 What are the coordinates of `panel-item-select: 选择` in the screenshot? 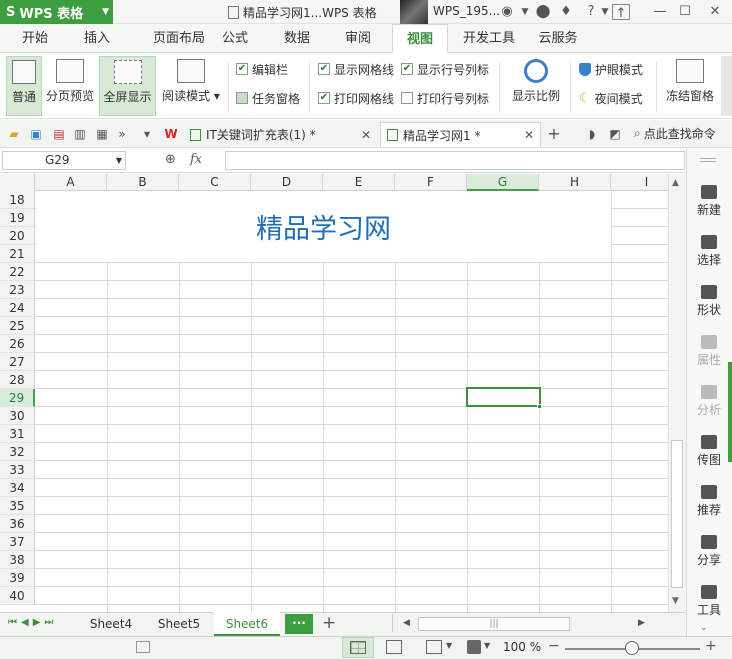 It's located at (709, 251).